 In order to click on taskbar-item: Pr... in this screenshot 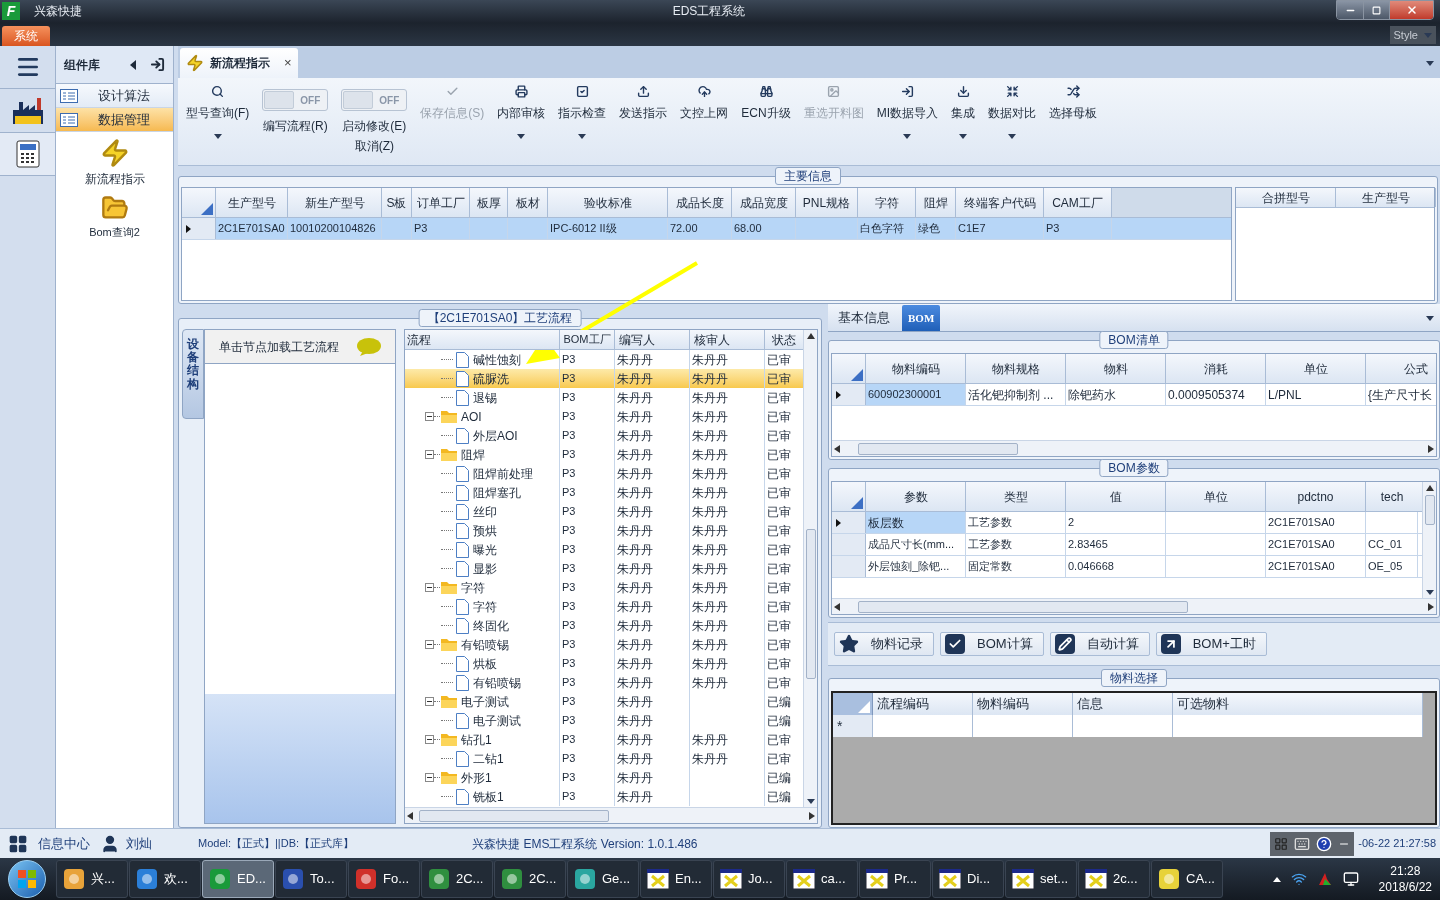, I will do `click(895, 879)`.